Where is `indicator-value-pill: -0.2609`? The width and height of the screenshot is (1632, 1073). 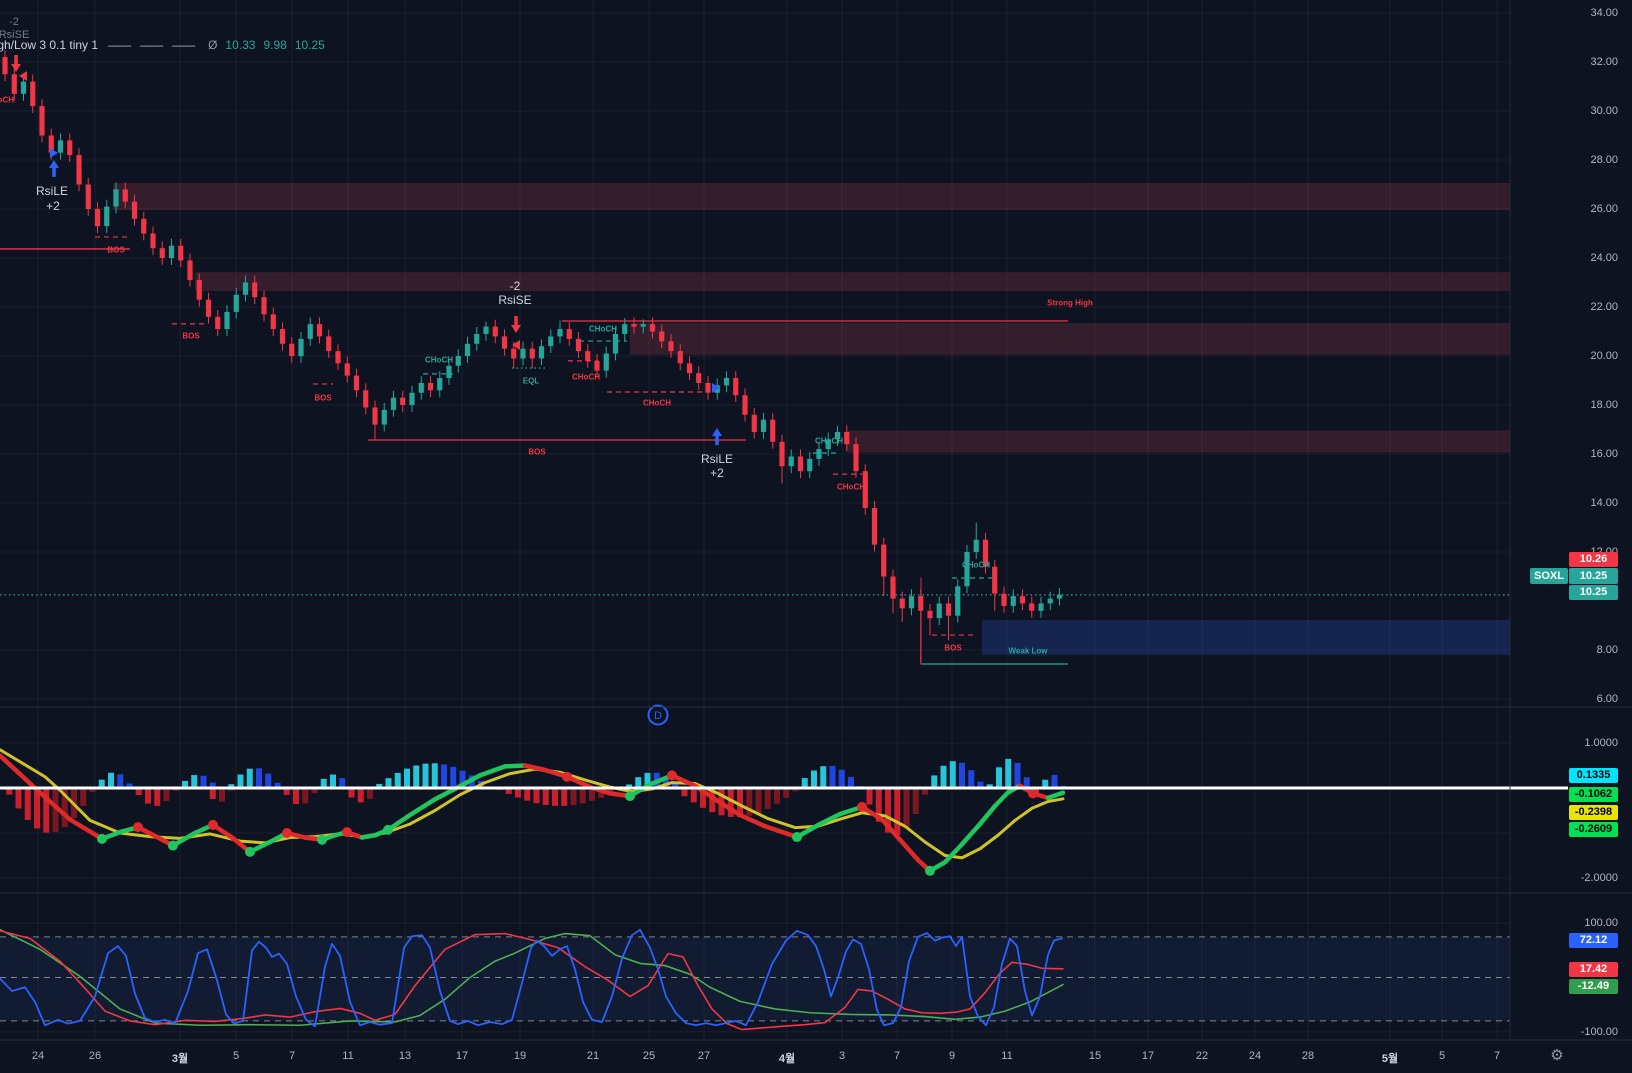
indicator-value-pill: -0.2609 is located at coordinates (1593, 829).